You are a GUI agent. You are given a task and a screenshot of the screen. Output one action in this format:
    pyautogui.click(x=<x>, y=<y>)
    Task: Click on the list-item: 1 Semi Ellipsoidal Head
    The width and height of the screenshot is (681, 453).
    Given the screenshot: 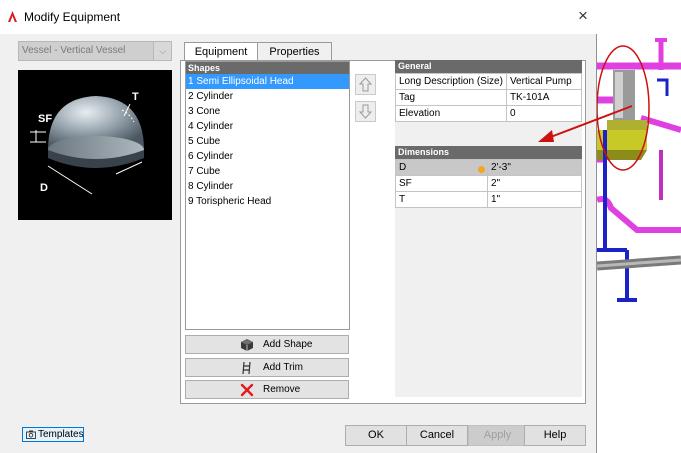 What is the action you would take?
    pyautogui.click(x=267, y=81)
    